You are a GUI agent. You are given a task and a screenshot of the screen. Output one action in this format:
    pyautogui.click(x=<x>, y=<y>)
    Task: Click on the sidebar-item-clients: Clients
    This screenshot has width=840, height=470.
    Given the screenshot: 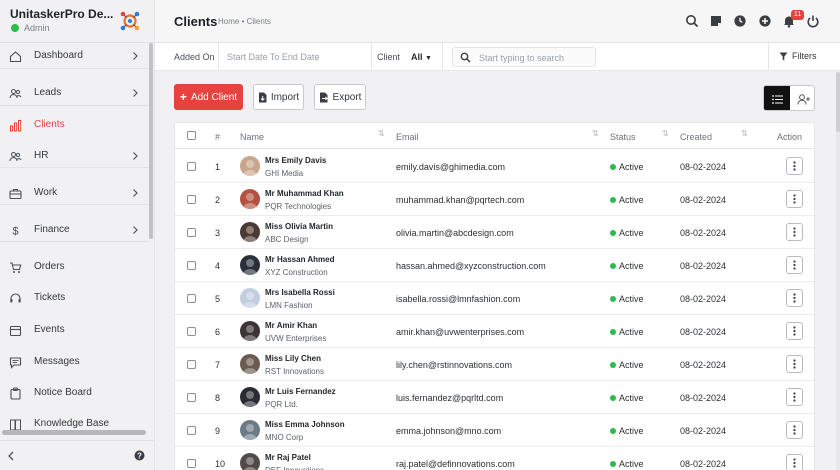 What is the action you would take?
    pyautogui.click(x=74, y=125)
    